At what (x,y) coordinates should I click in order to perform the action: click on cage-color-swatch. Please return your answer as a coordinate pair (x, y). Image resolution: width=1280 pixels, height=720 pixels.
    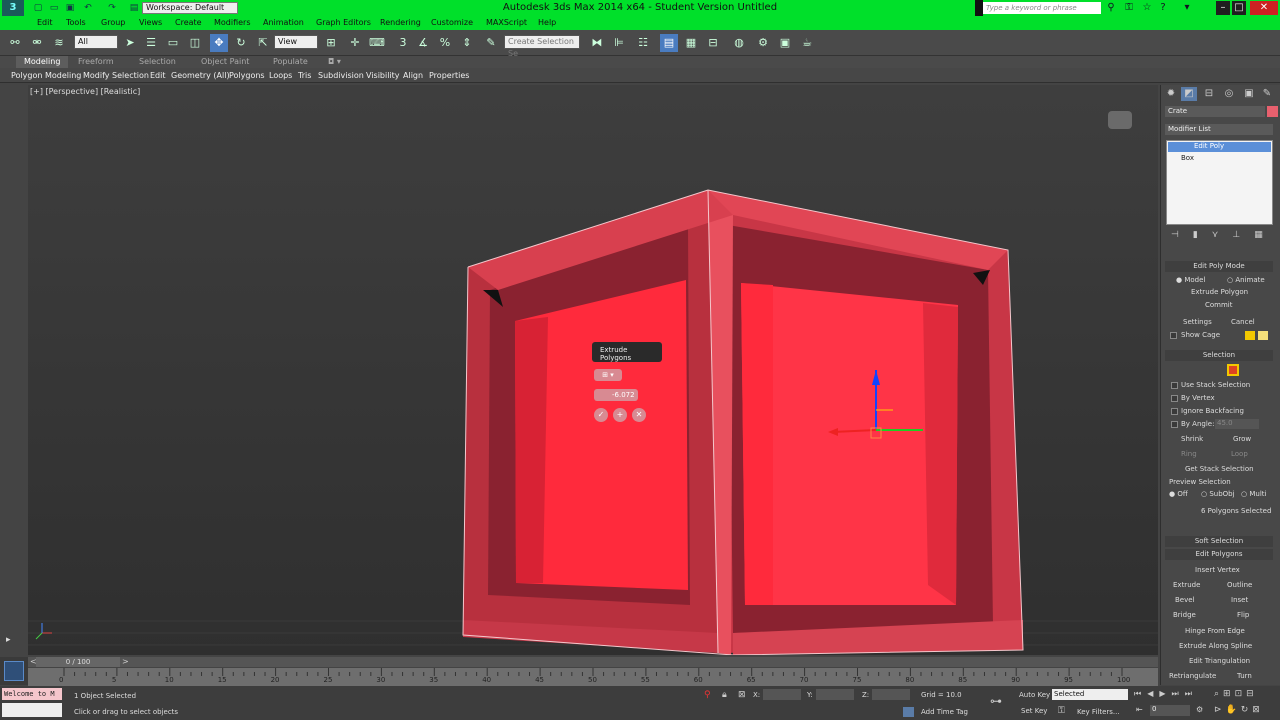
    Looking at the image, I should click on (1250, 335).